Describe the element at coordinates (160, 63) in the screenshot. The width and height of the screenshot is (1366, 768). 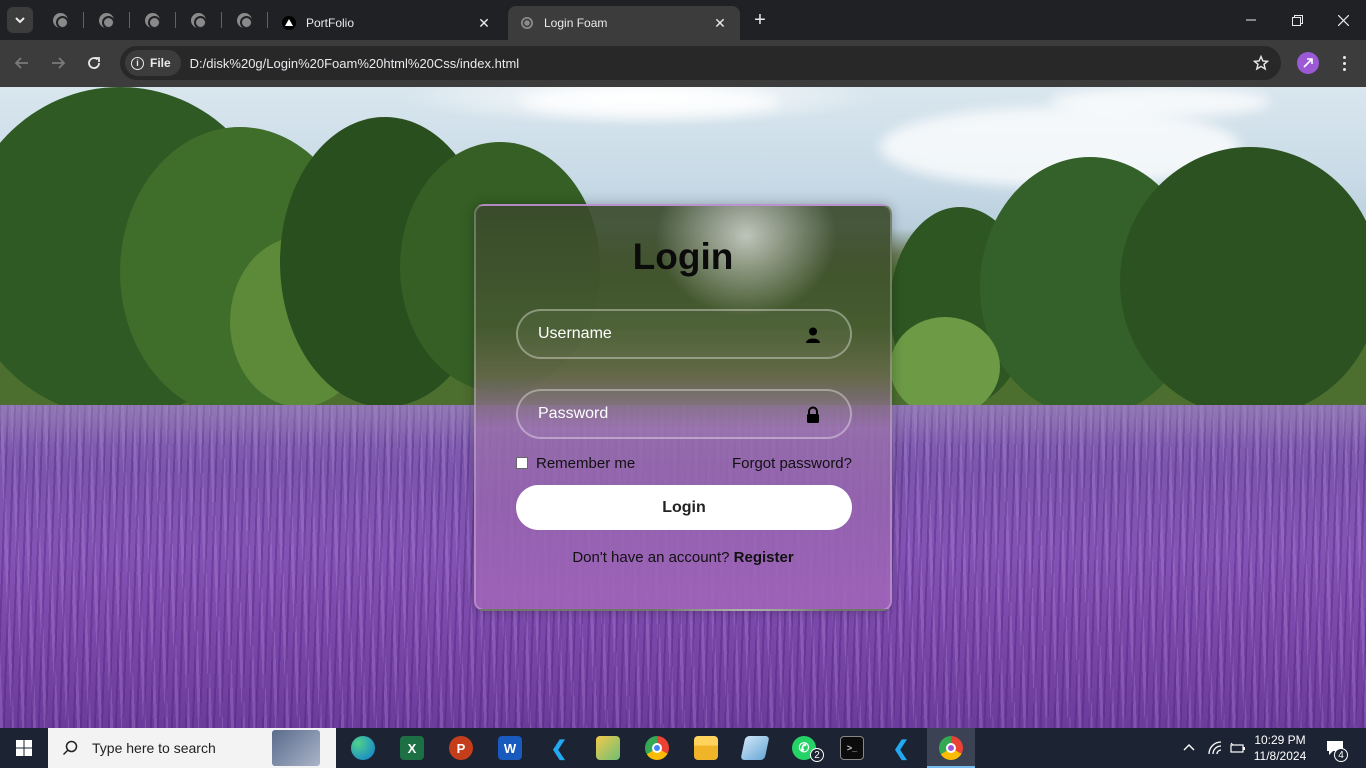
I see `site-info-label: File` at that location.